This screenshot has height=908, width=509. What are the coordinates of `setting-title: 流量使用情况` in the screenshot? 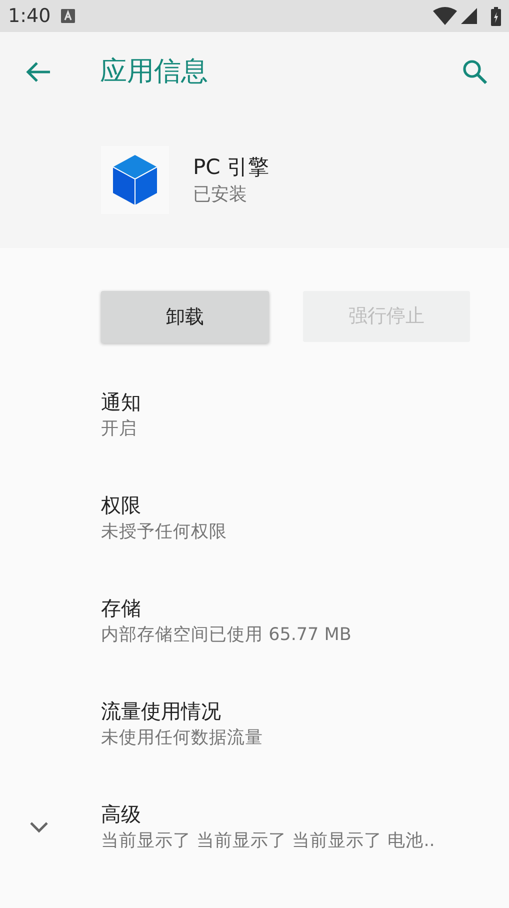 It's located at (161, 711).